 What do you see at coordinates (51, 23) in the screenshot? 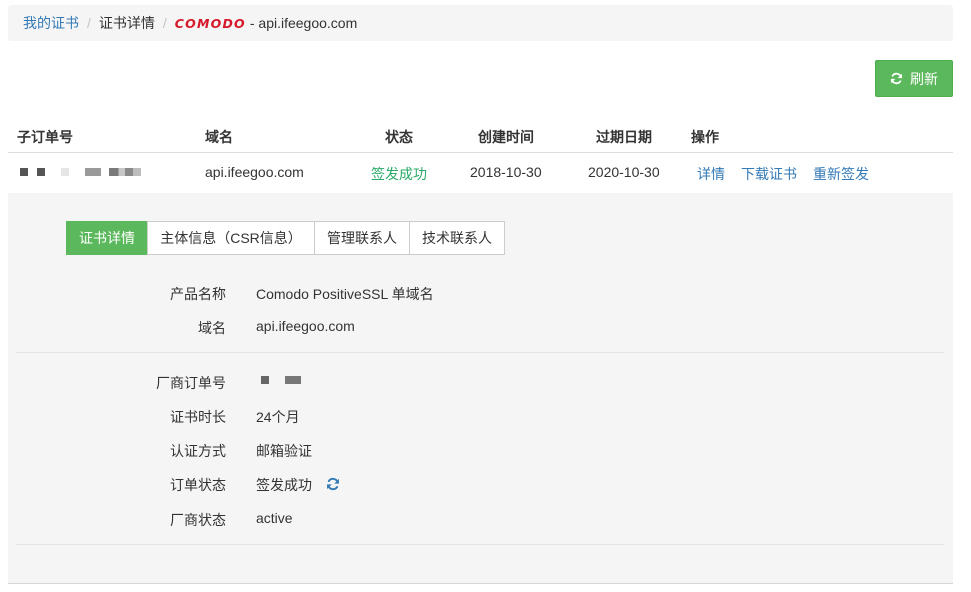
I see `breadcrumb-my-certs-link: 我的证书` at bounding box center [51, 23].